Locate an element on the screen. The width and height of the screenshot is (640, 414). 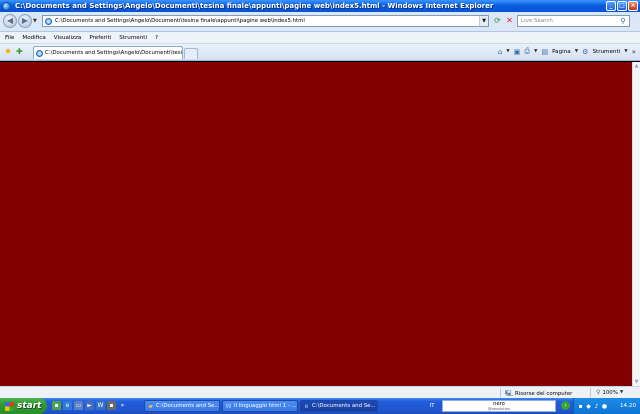
zoom-icon: ⚲ is located at coordinates (598, 392).